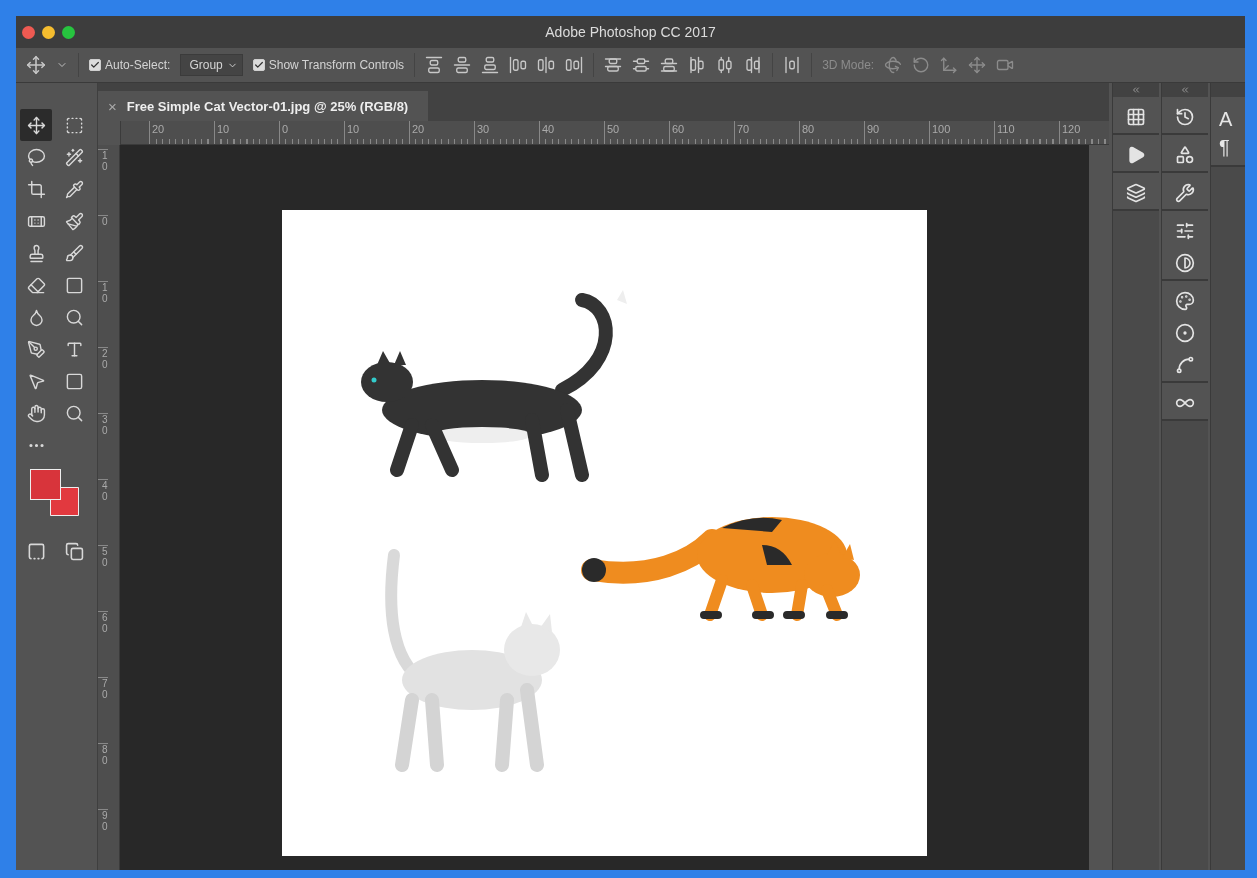 The height and width of the screenshot is (878, 1257). What do you see at coordinates (1136, 193) in the screenshot?
I see `layers-icon` at bounding box center [1136, 193].